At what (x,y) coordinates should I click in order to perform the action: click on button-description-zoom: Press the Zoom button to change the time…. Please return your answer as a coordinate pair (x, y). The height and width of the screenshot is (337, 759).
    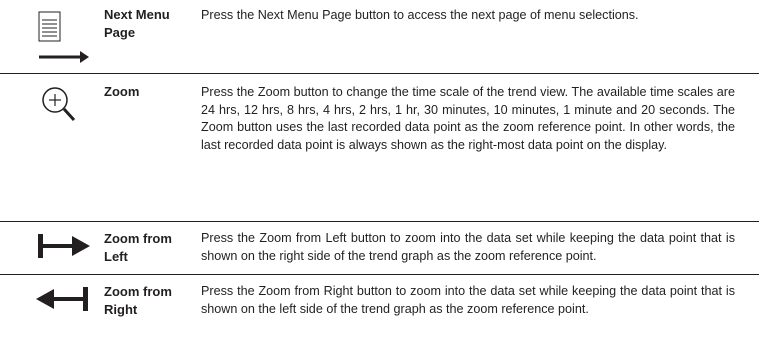
    Looking at the image, I should click on (468, 118).